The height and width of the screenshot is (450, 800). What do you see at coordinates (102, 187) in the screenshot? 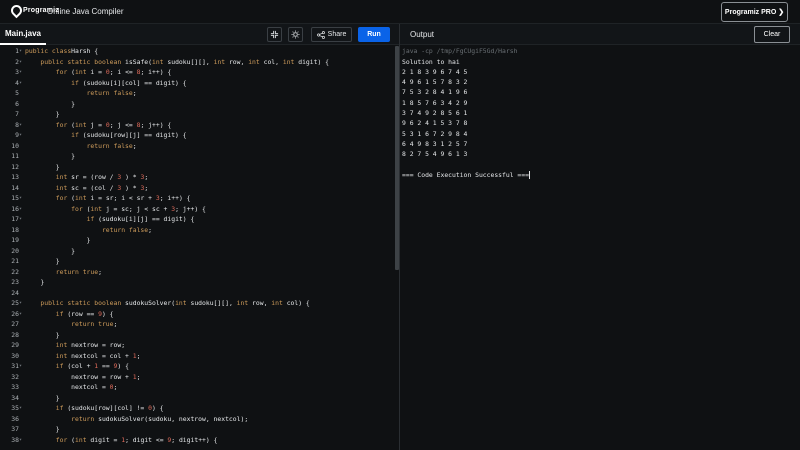
I see `code-text: int sc = (col / 3 ) * 3;` at bounding box center [102, 187].